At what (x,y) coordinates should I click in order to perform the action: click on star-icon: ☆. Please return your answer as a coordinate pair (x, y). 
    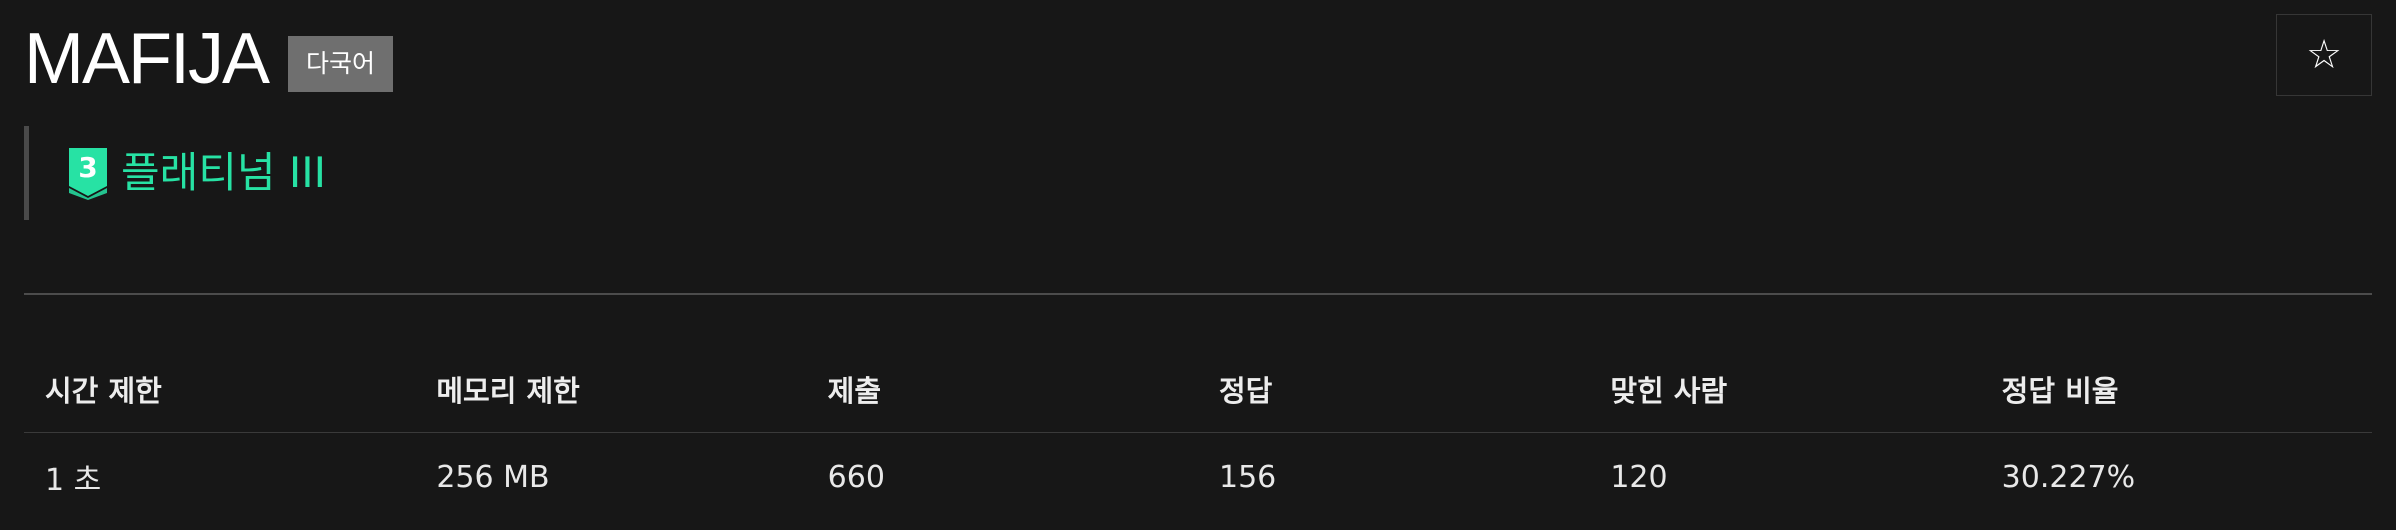
    Looking at the image, I should click on (2324, 55).